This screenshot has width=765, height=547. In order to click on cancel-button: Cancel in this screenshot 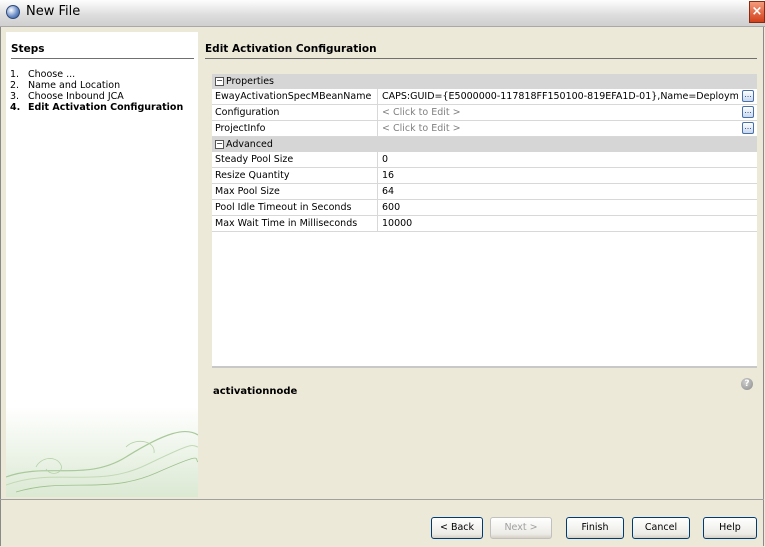, I will do `click(661, 528)`.